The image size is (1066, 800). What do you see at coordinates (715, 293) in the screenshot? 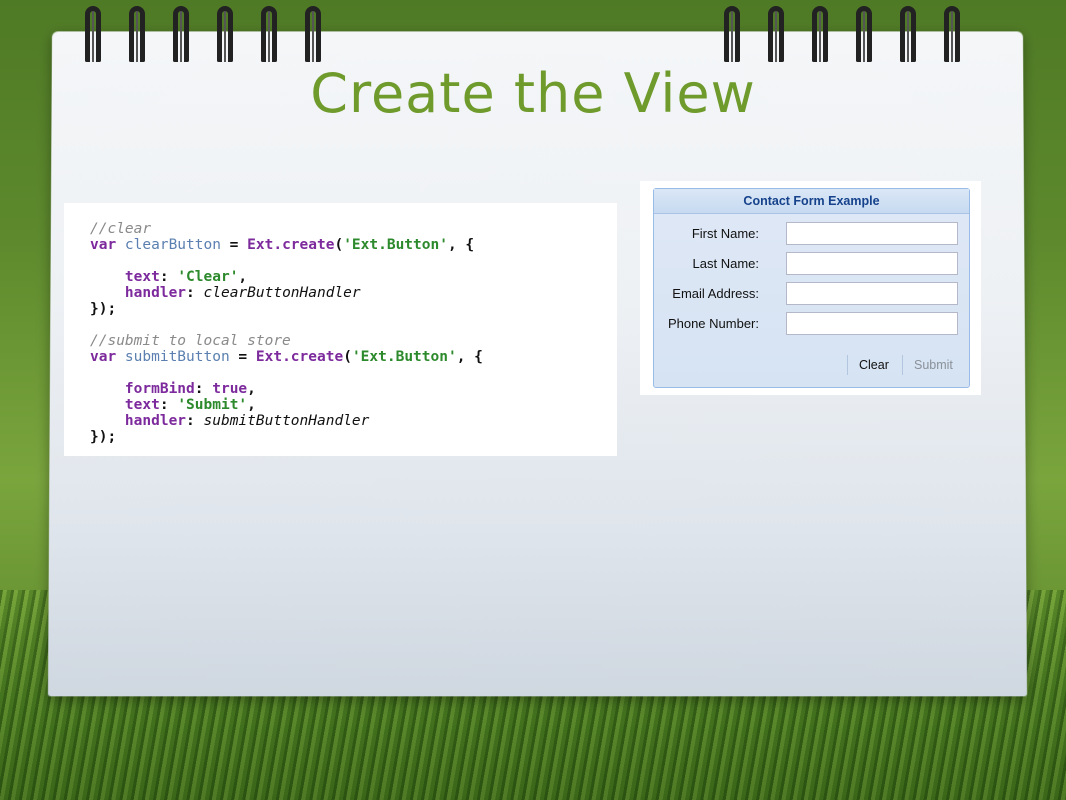
I see `email-address-label: Email Address:` at bounding box center [715, 293].